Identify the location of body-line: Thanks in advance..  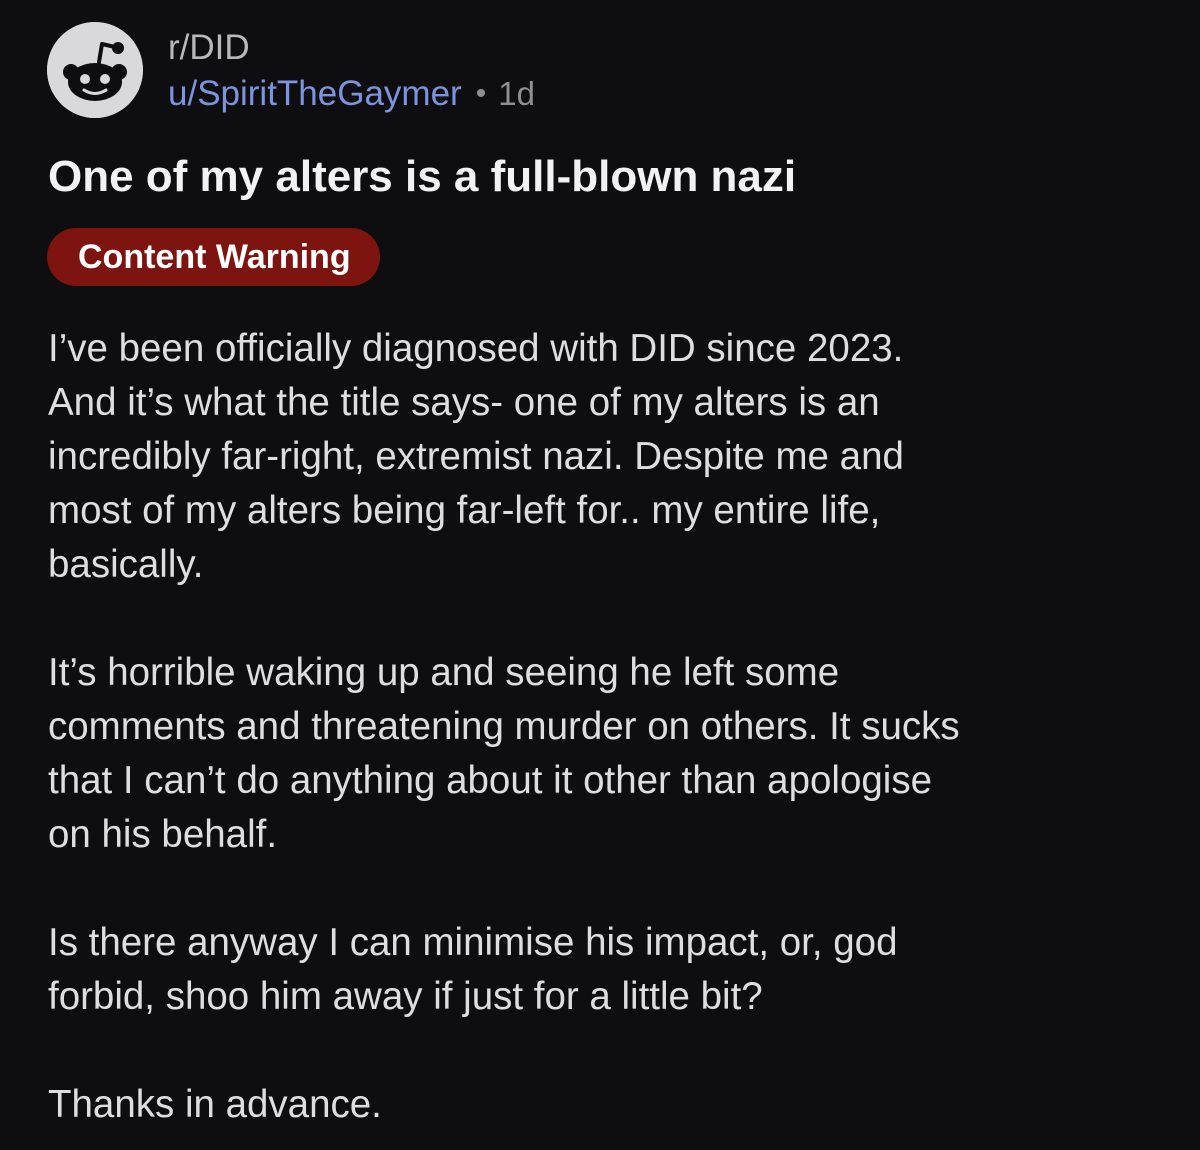
(215, 1104).